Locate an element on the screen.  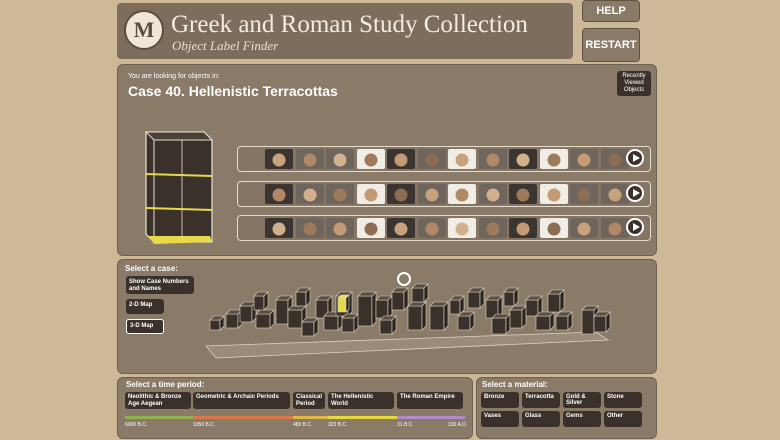
case-cabinet-diagram is located at coordinates (179, 187).